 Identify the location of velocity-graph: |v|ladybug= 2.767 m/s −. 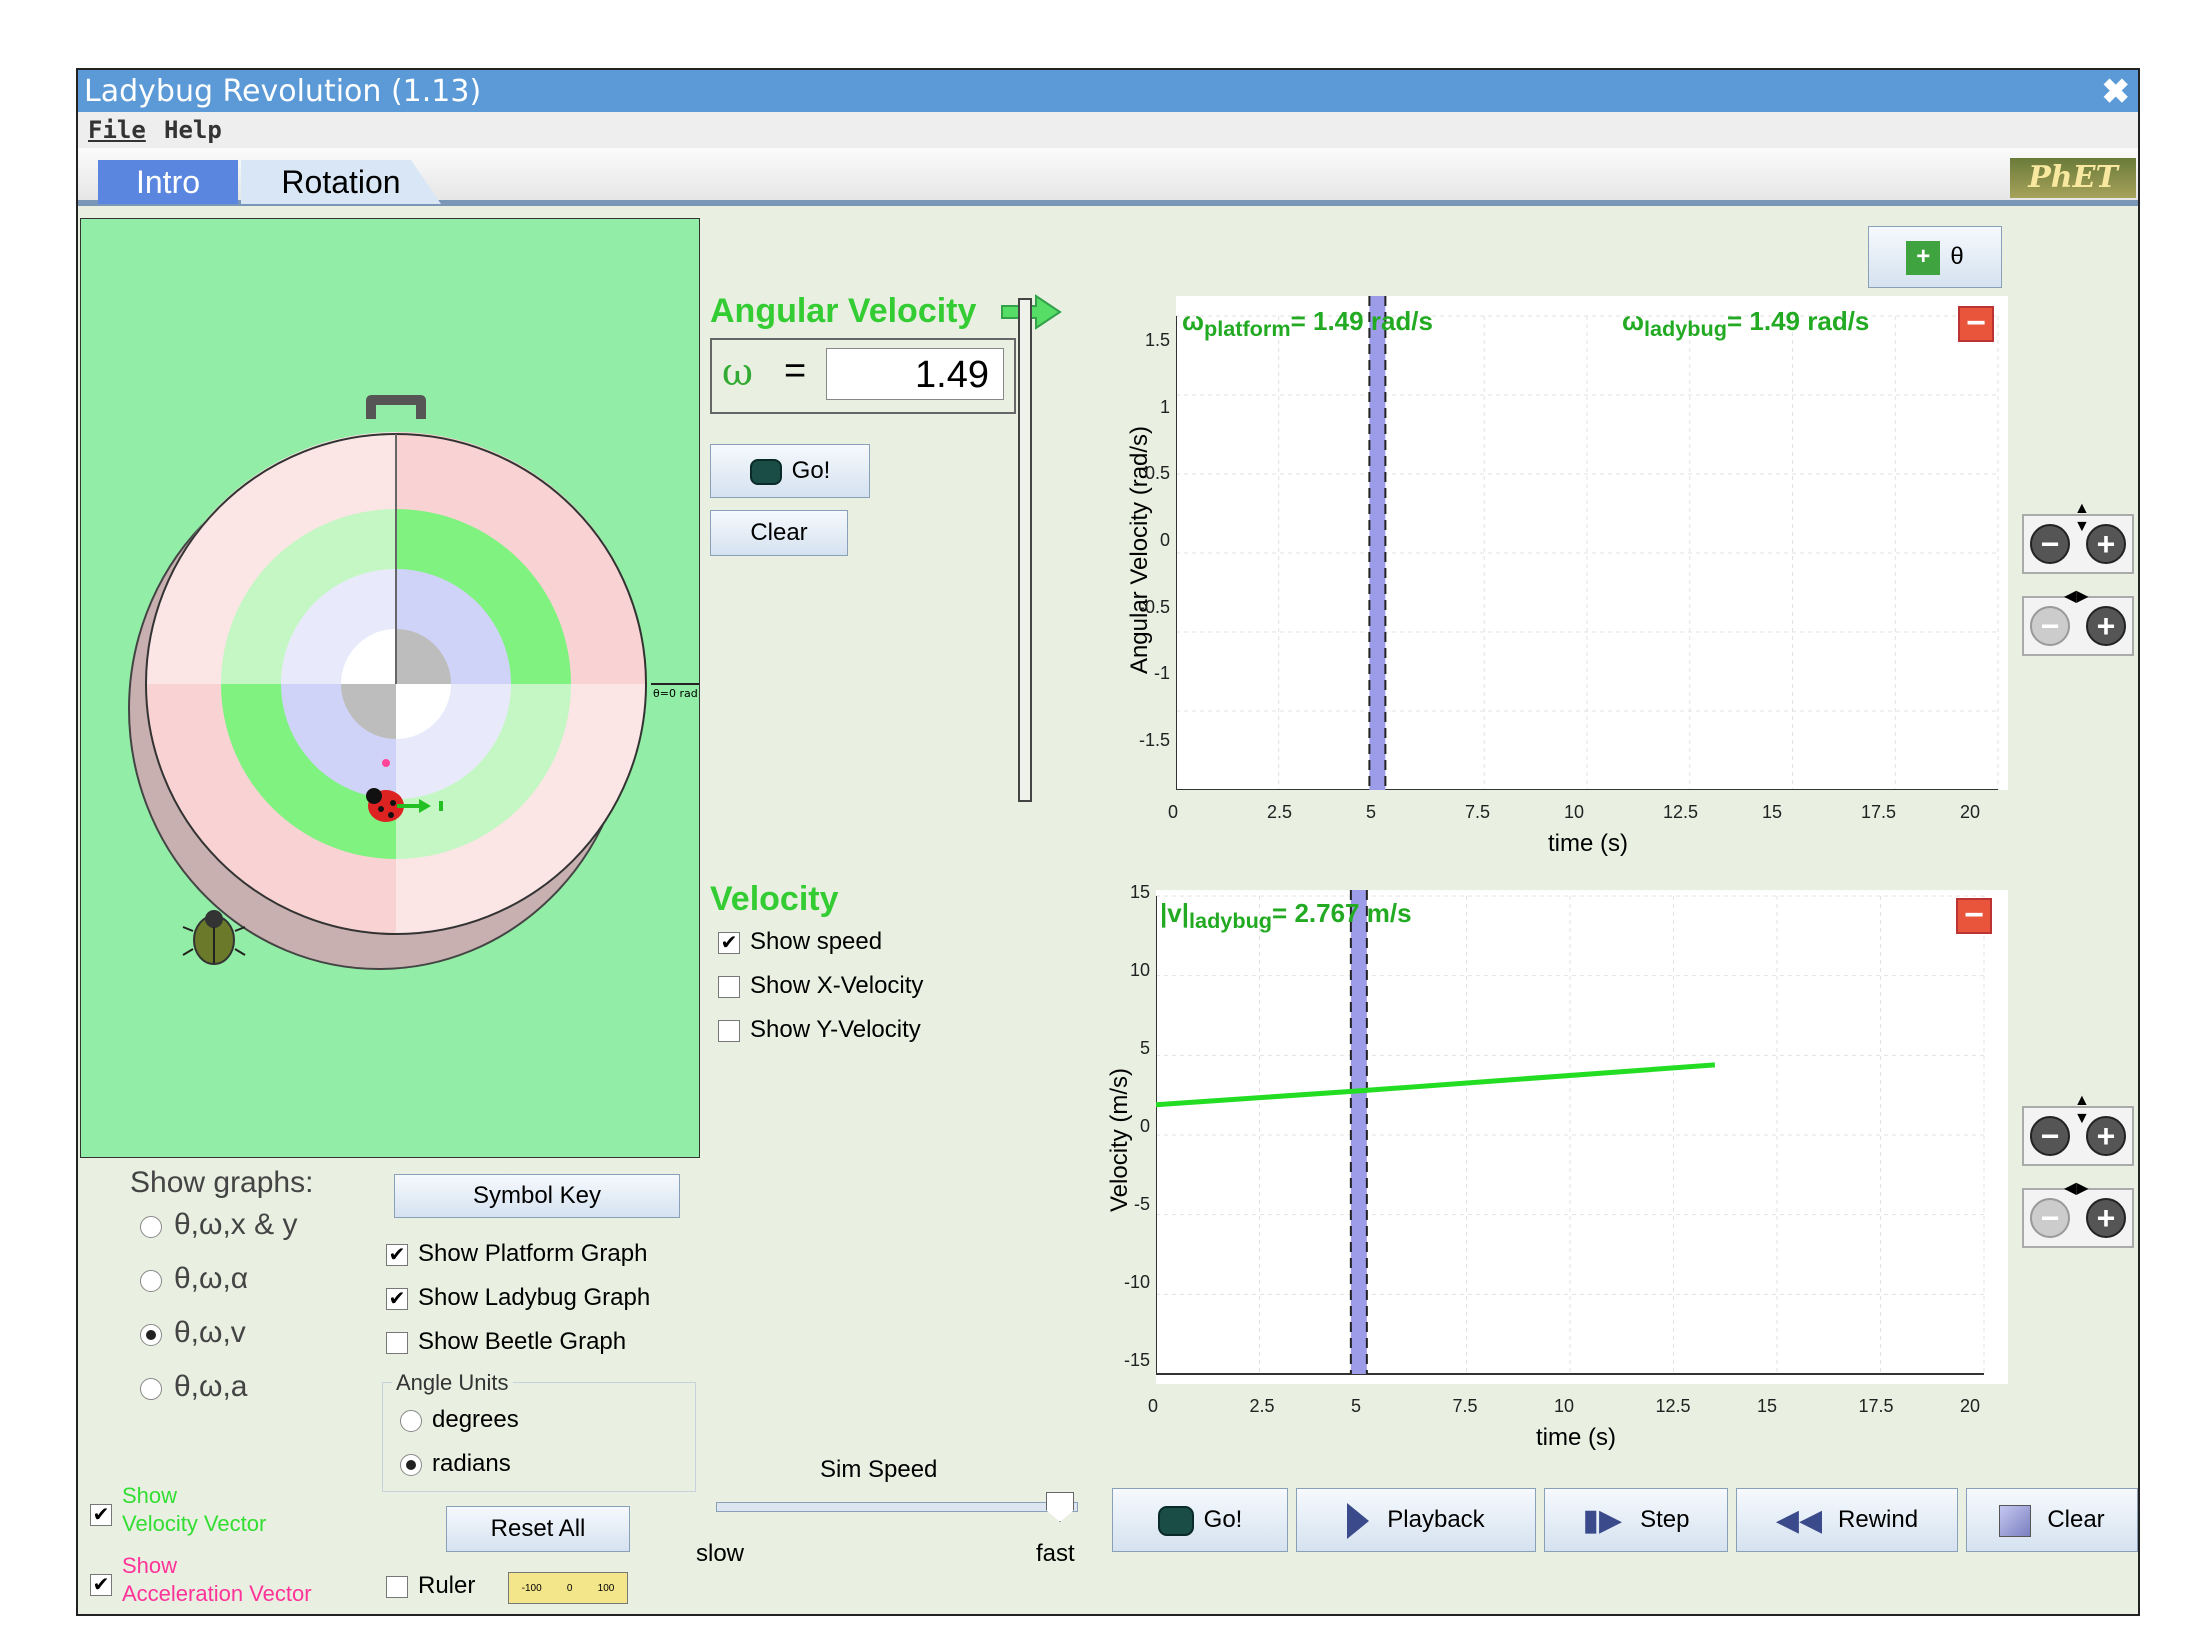
(1581, 1137).